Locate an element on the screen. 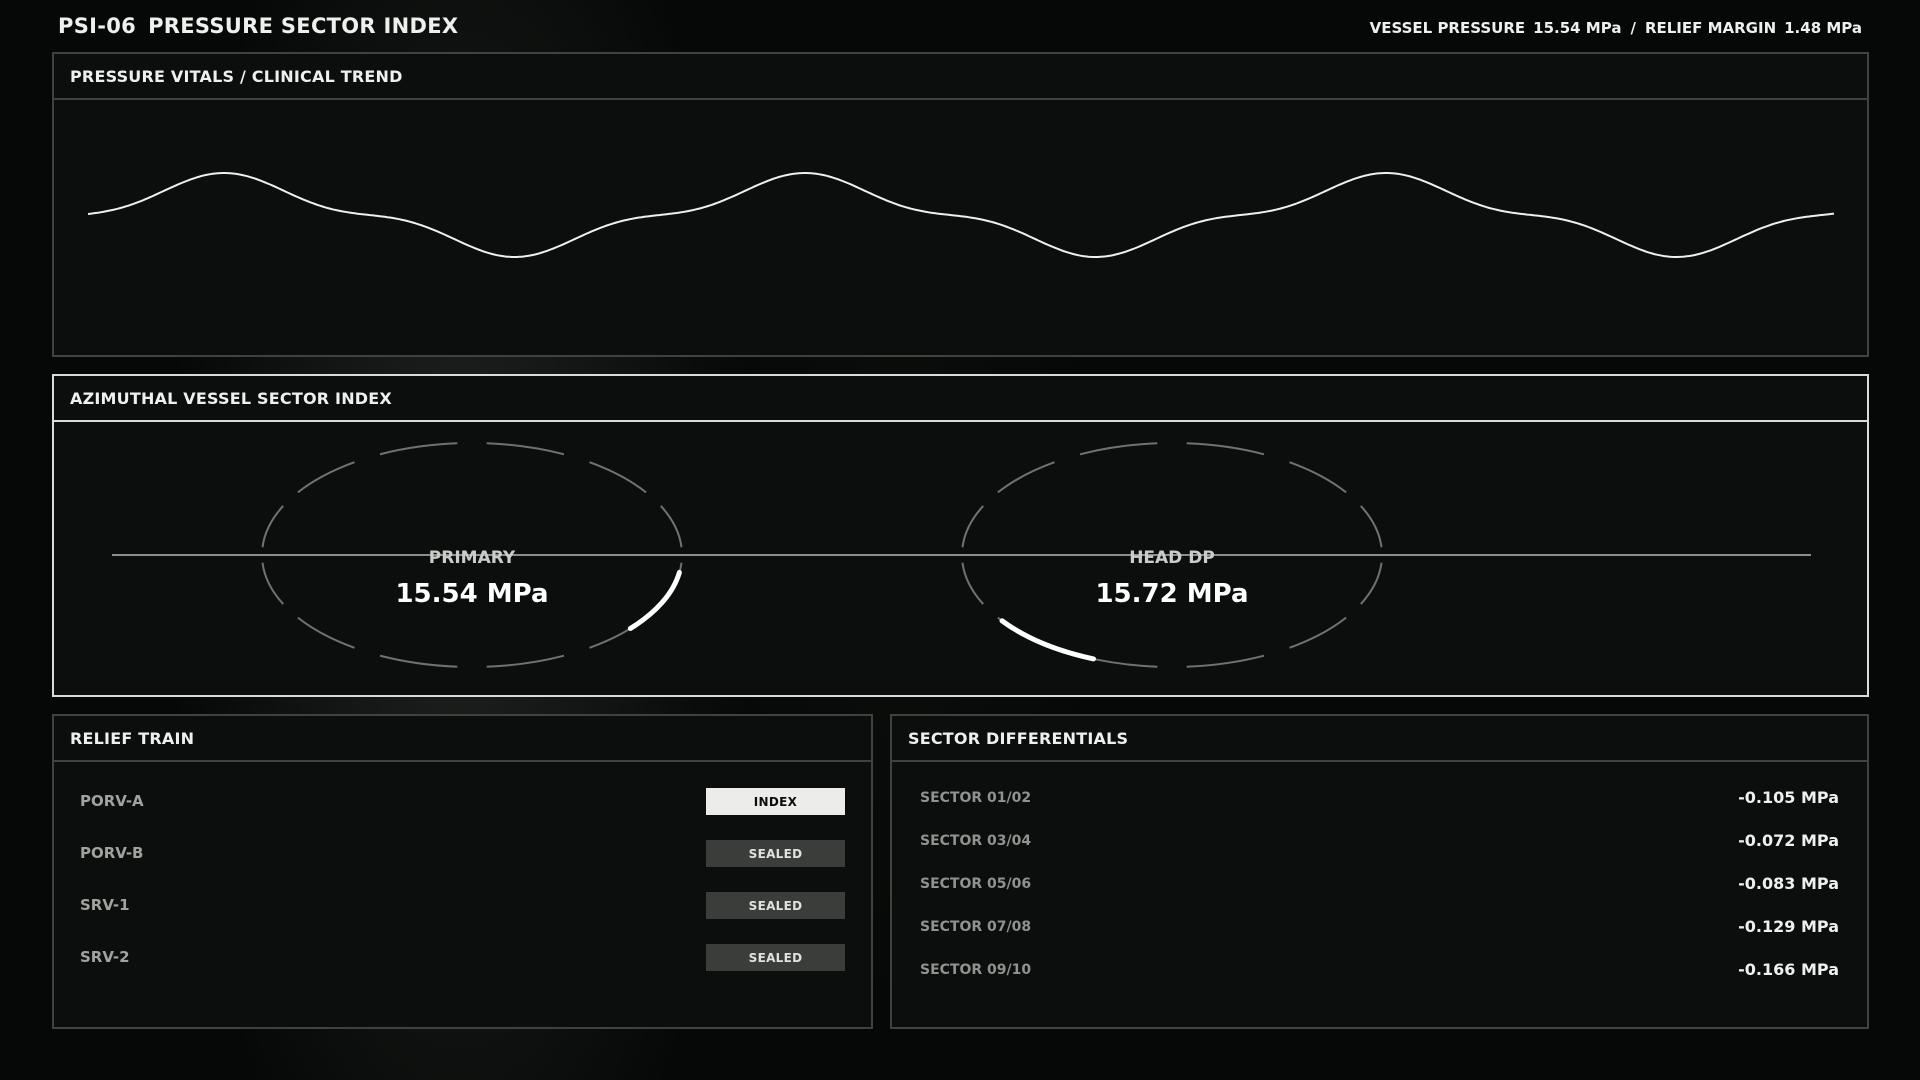  relief-margin-value: 1.48 MPa is located at coordinates (1823, 28).